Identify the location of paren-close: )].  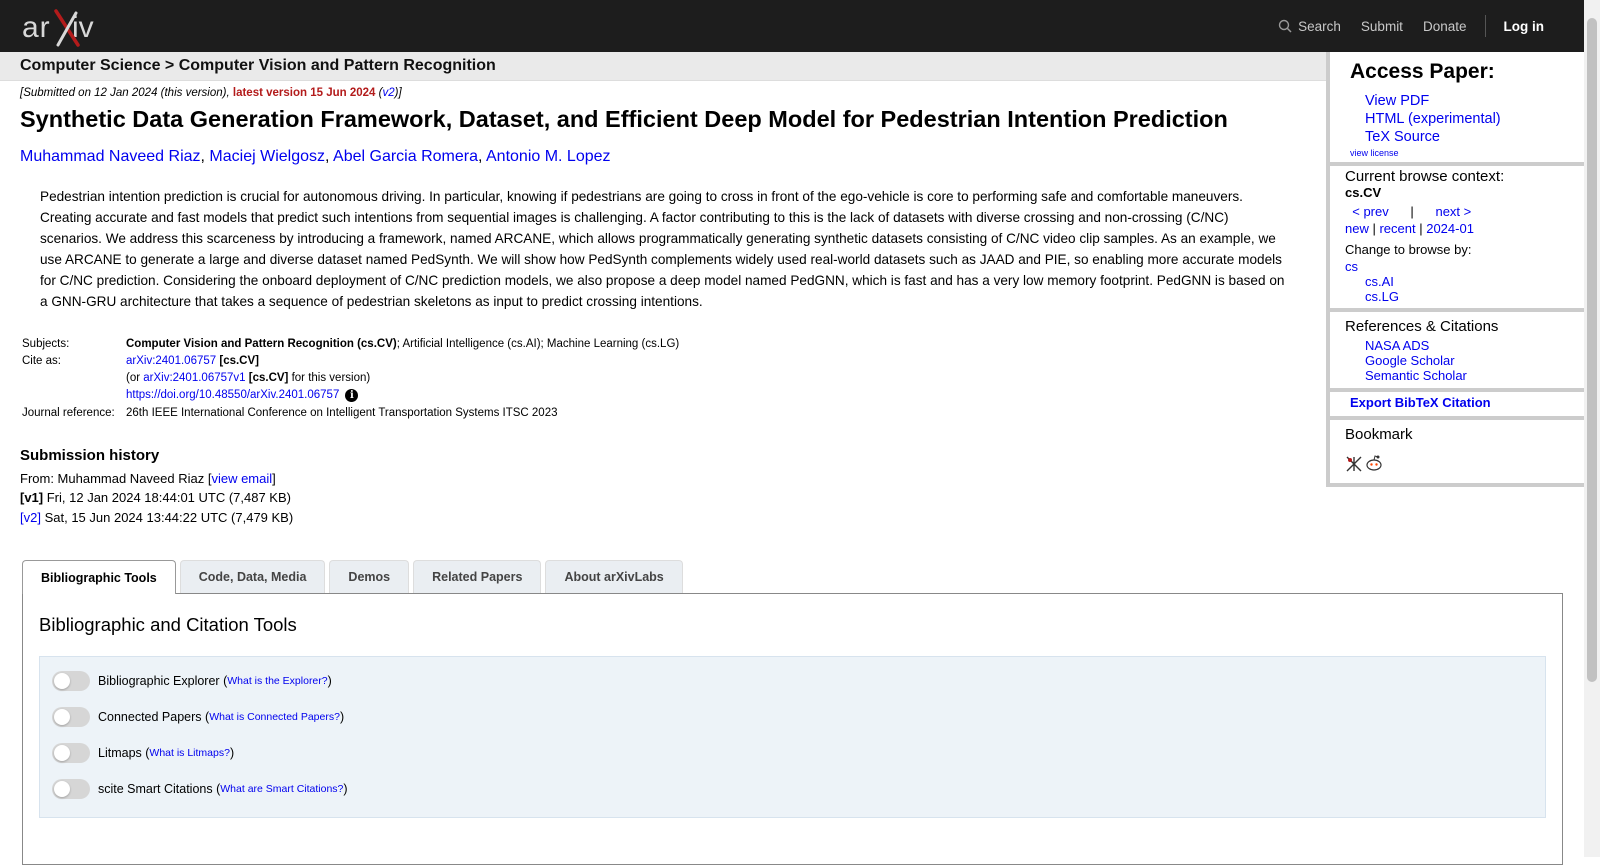
(398, 93).